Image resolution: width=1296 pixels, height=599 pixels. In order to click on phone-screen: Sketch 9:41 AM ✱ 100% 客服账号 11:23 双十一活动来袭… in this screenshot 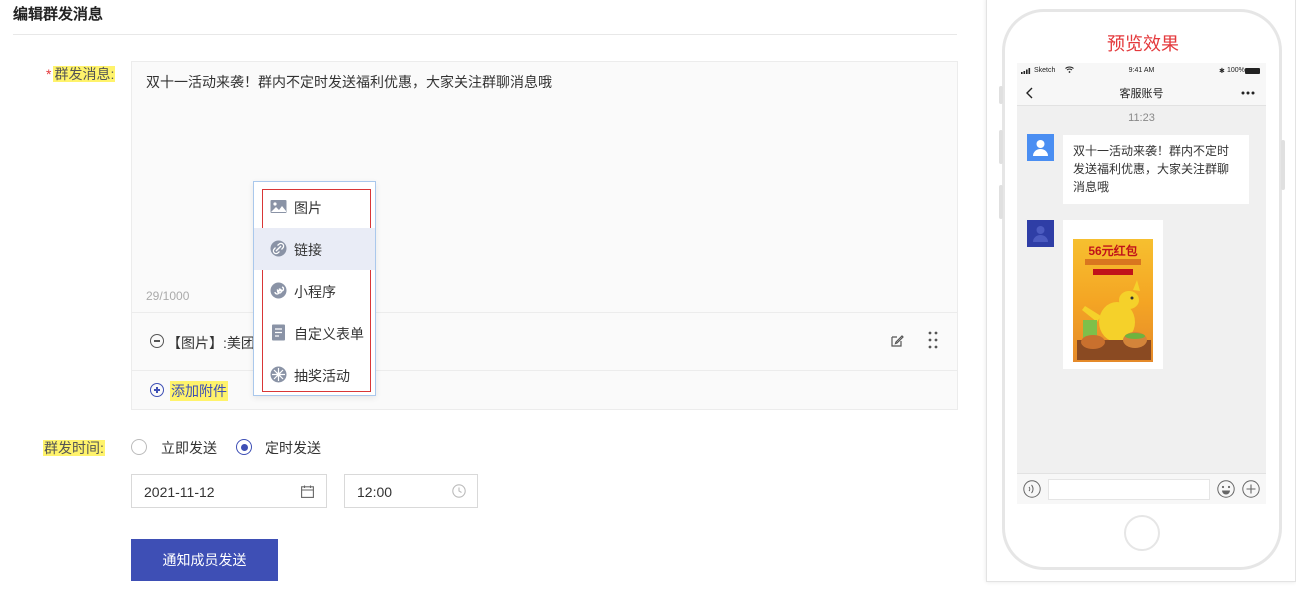, I will do `click(1141, 283)`.